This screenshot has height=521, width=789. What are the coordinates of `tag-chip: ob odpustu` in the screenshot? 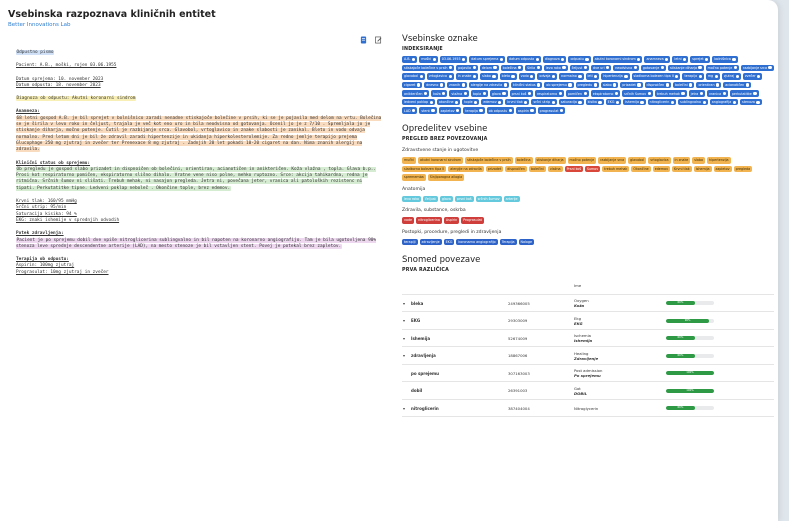 It's located at (500, 110).